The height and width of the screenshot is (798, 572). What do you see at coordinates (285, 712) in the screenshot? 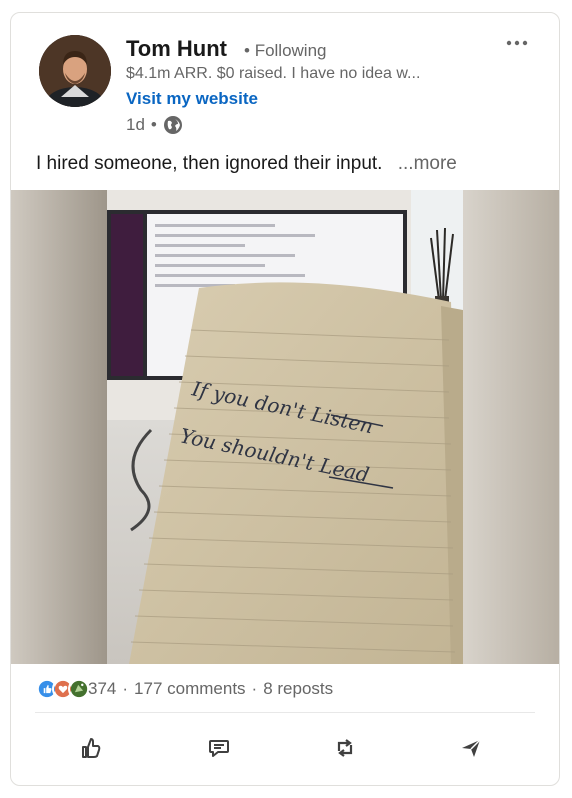
I see `divider` at bounding box center [285, 712].